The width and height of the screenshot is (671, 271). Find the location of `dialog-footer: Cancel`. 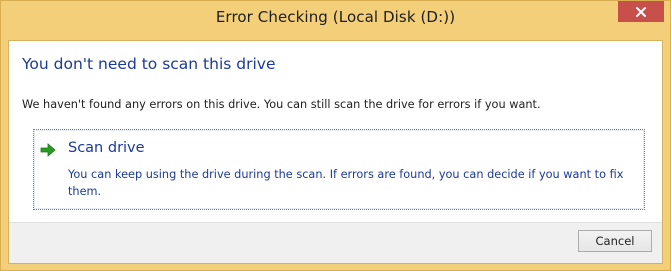

dialog-footer: Cancel is located at coordinates (335, 242).